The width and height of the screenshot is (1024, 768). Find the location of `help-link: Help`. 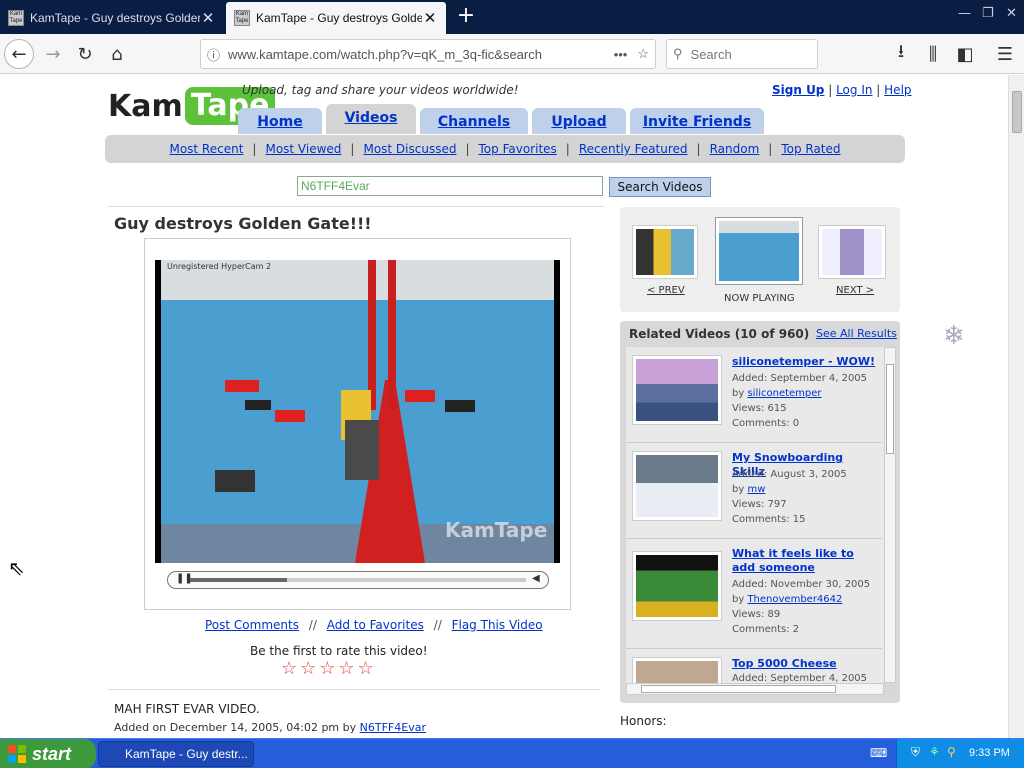

help-link: Help is located at coordinates (897, 90).